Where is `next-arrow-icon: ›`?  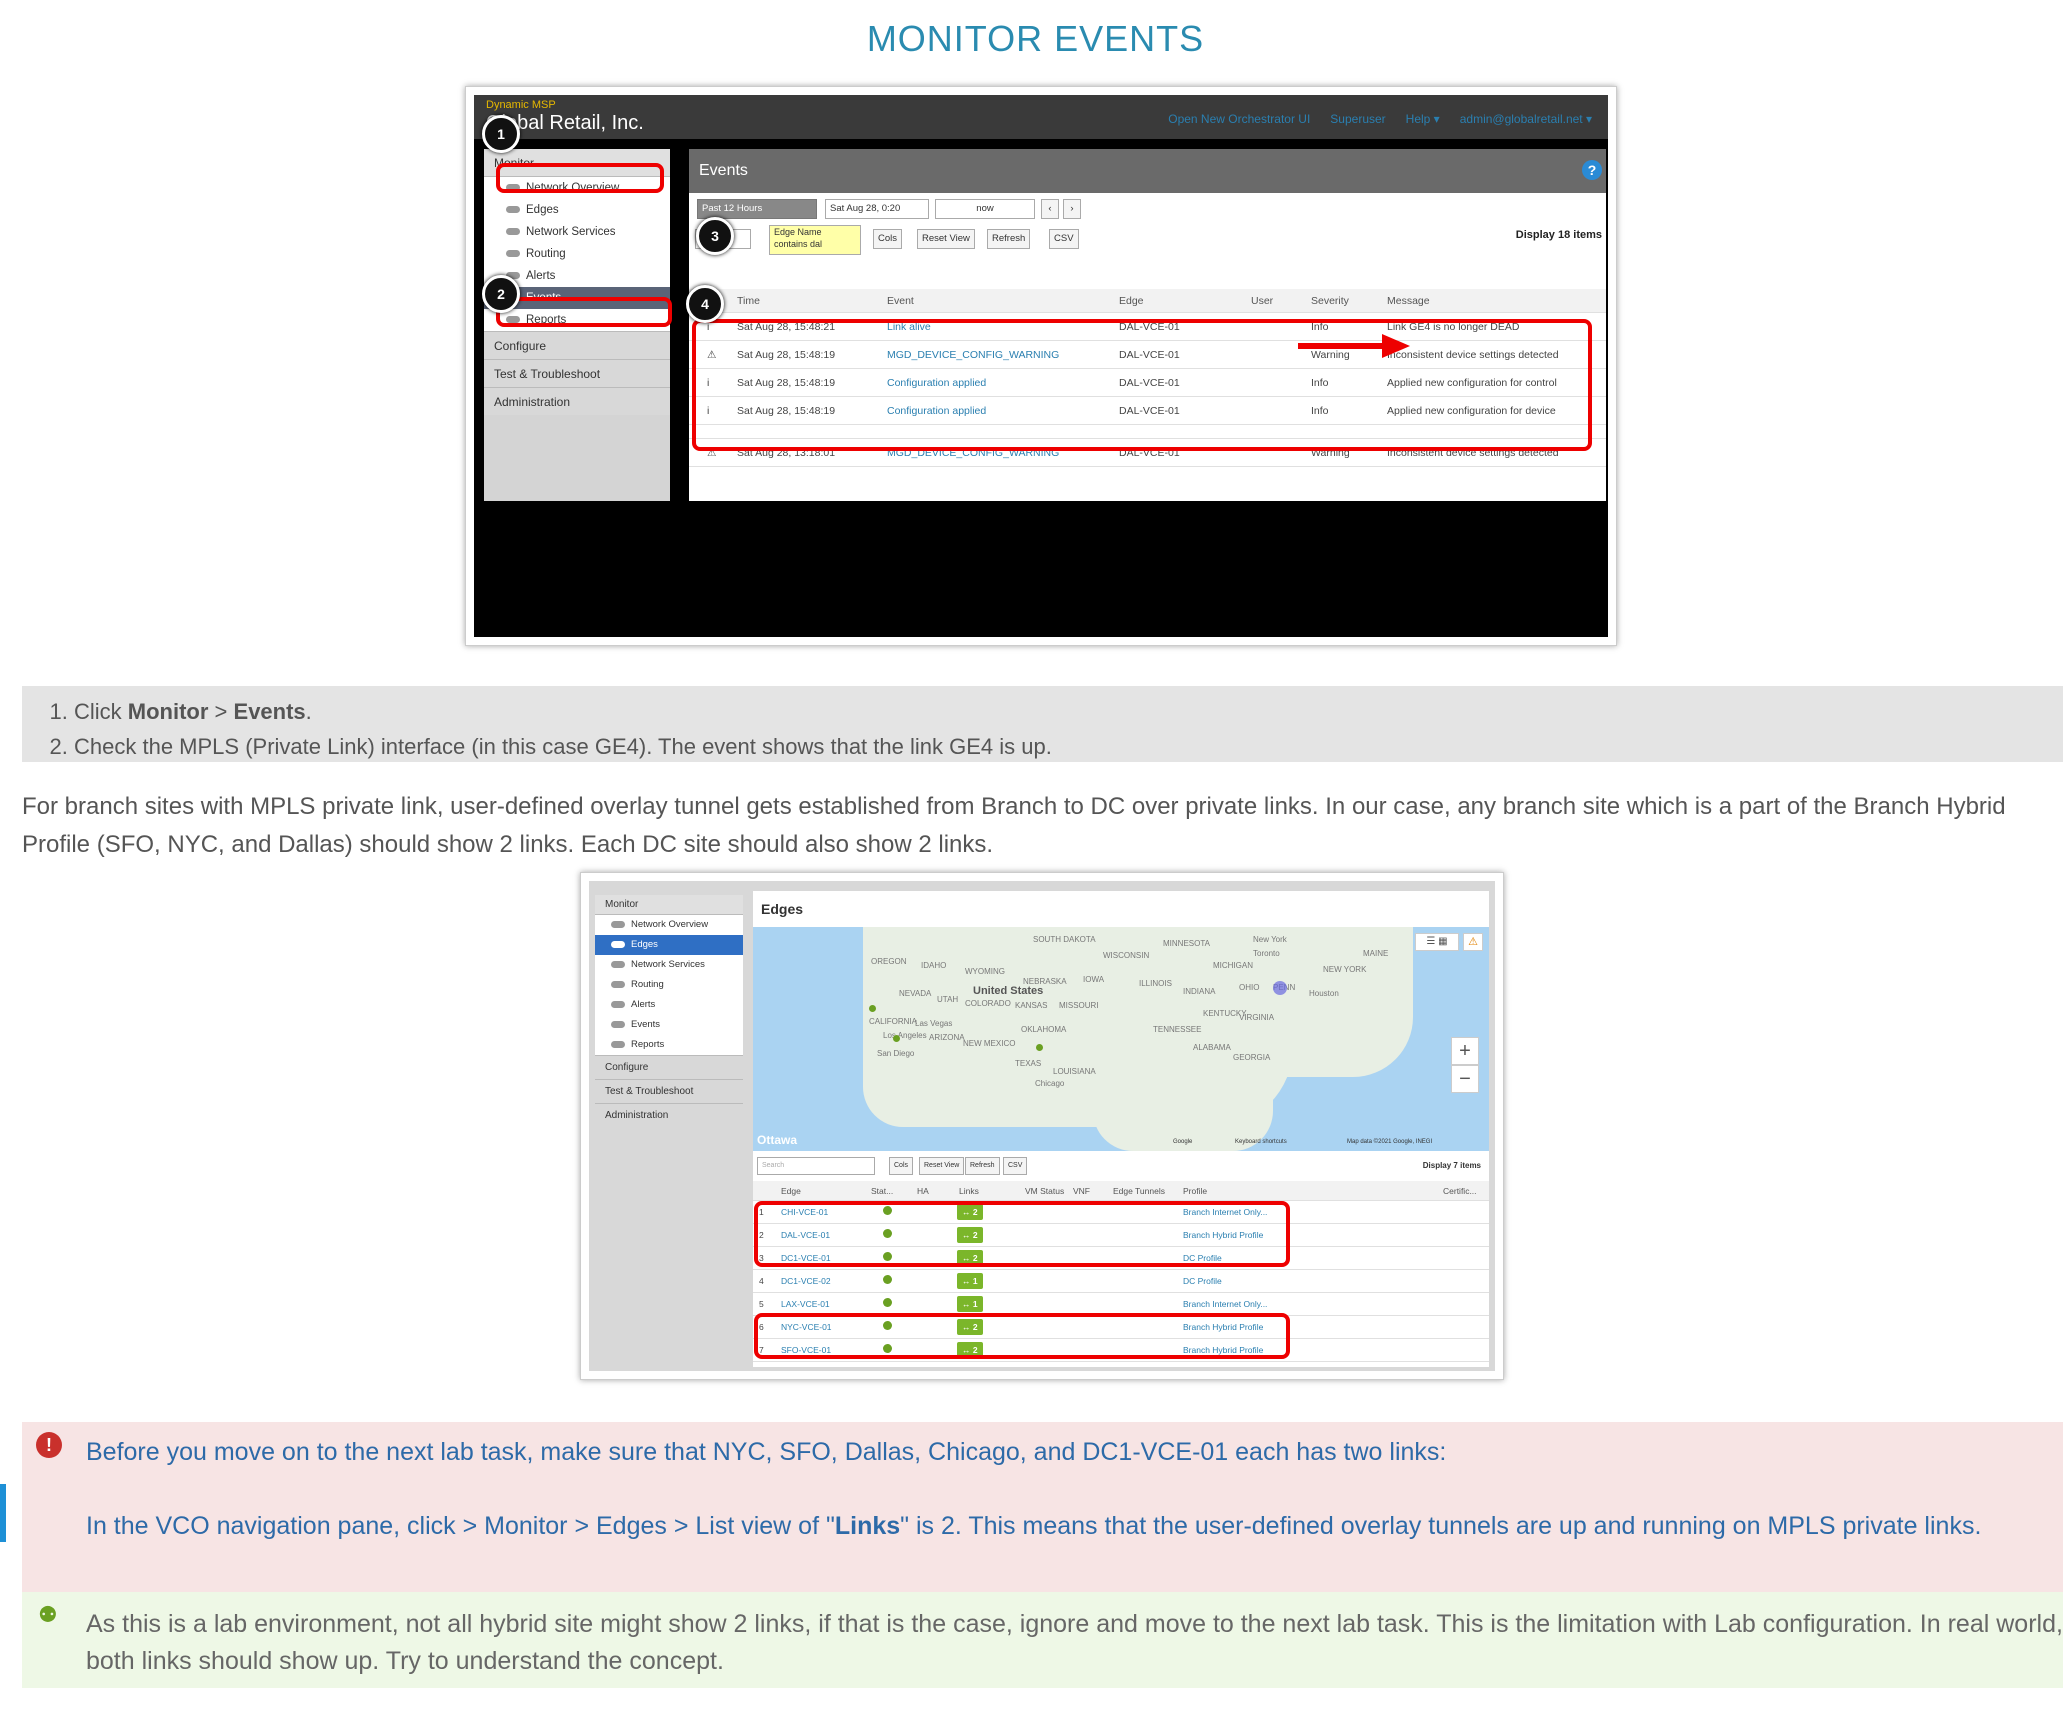
next-arrow-icon: › is located at coordinates (1072, 209).